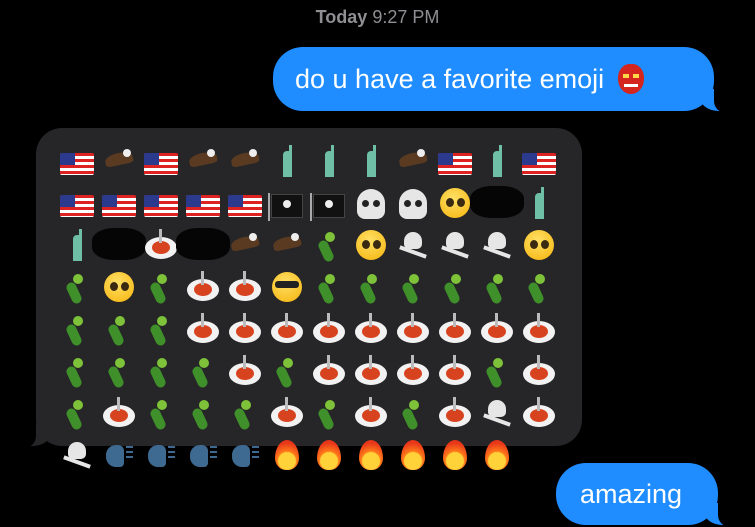  Describe the element at coordinates (341, 17) in the screenshot. I see `timestamp-day: Today` at that location.